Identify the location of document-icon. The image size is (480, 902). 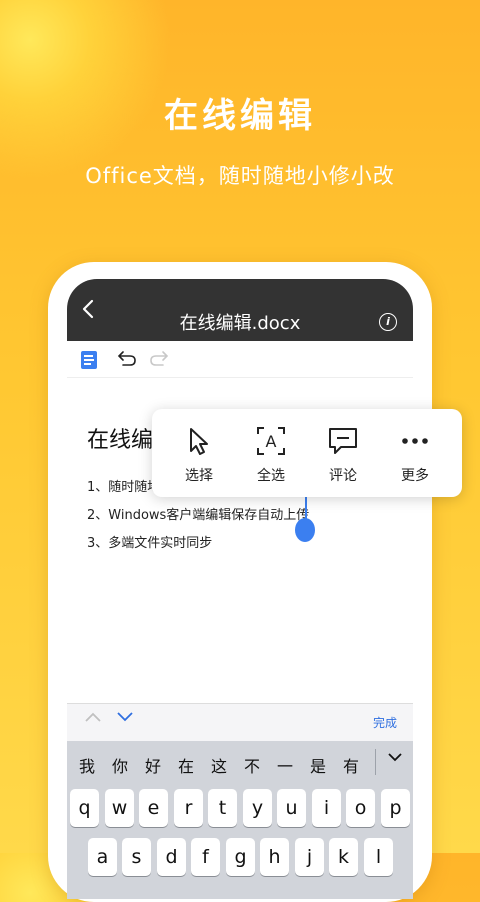
(89, 360).